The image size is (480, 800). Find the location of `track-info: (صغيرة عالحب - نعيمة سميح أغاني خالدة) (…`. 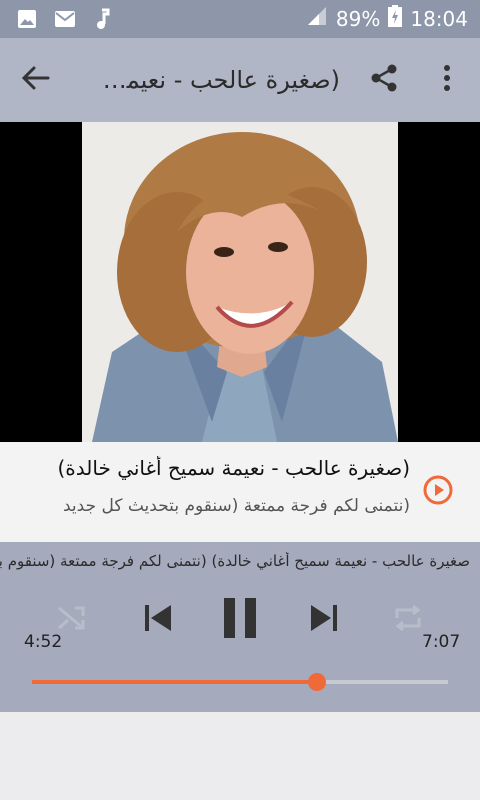

track-info: (صغيرة عالحب - نعيمة سميح أغاني خالدة) (… is located at coordinates (240, 492).